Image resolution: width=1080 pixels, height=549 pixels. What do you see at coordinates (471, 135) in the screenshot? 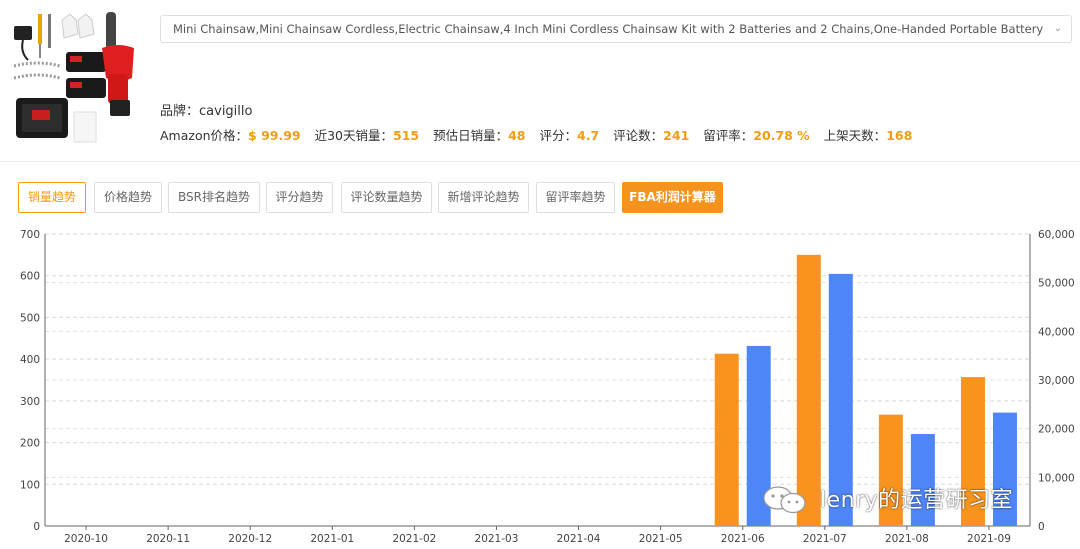
I see `stat-label-daily-sales: 预估日销量：` at bounding box center [471, 135].